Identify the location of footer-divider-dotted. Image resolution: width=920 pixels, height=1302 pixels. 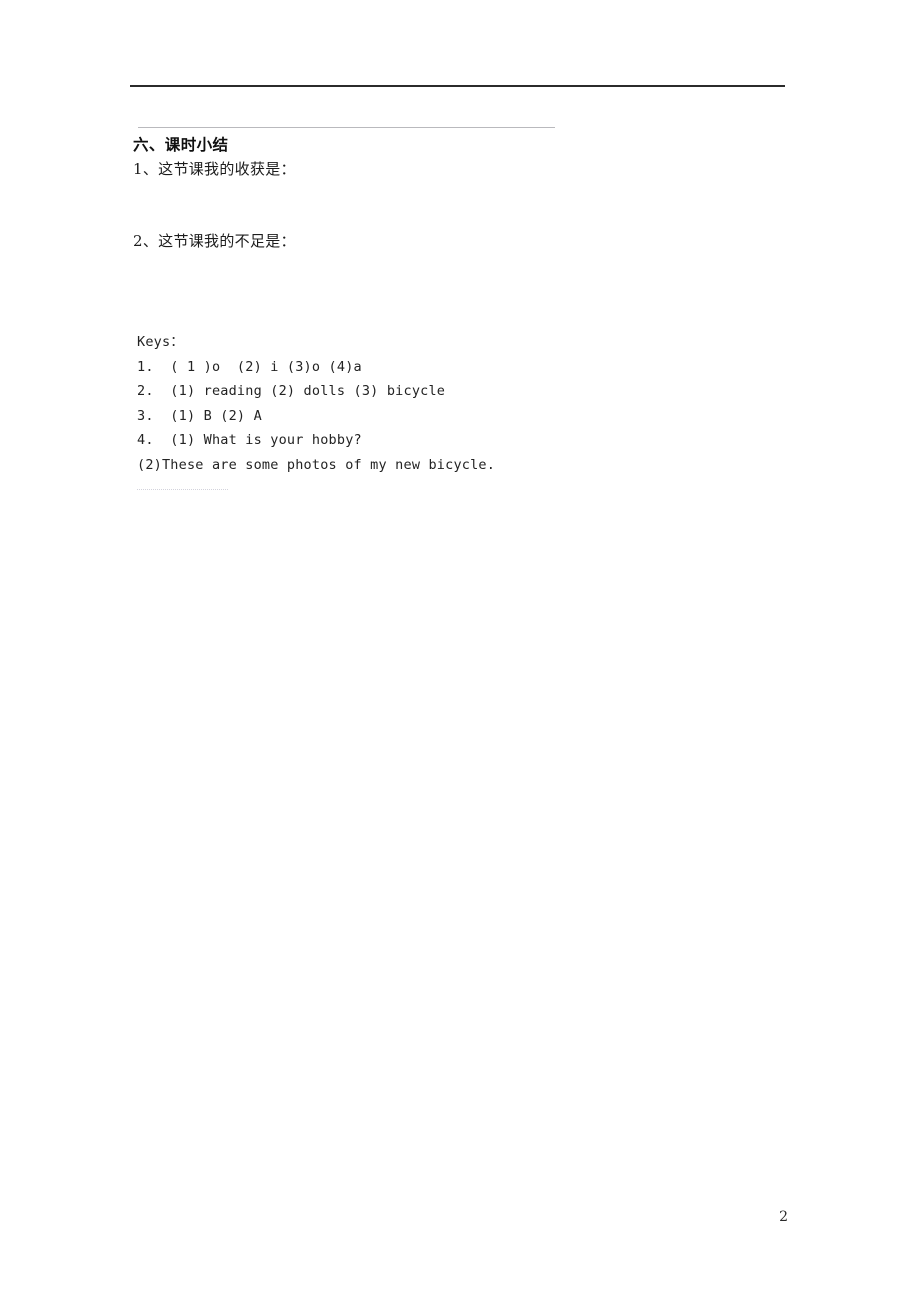
(182, 490).